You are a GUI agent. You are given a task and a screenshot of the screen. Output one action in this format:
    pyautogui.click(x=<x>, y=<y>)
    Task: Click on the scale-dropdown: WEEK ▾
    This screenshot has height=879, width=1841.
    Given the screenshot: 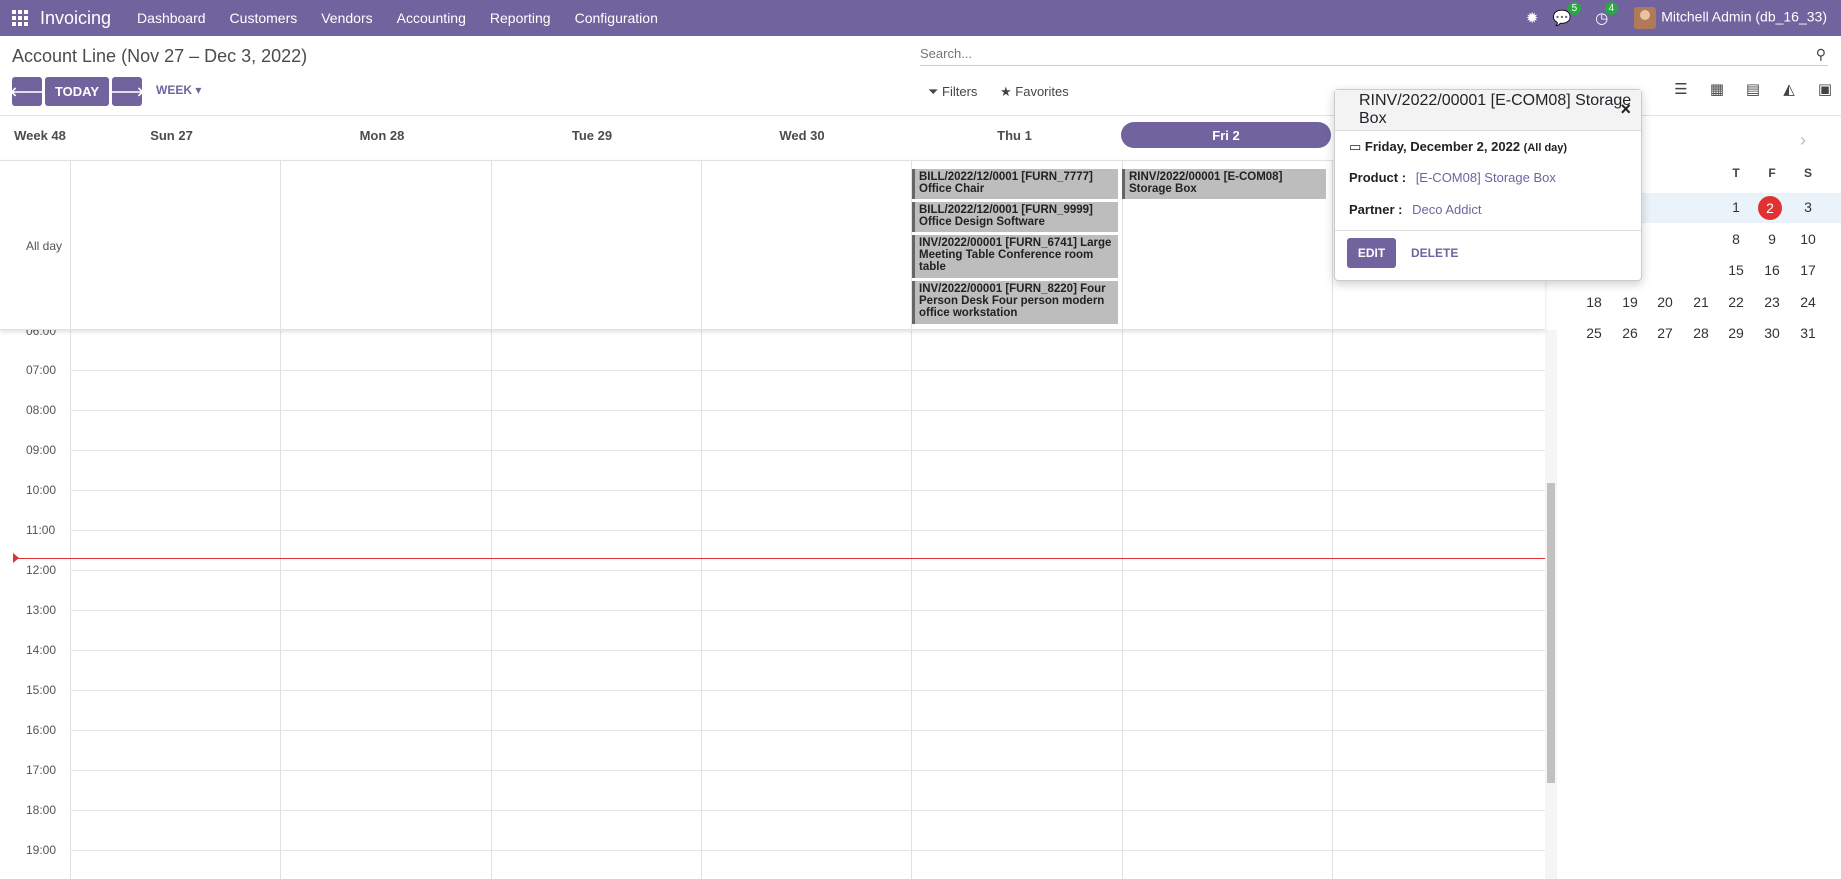 What is the action you would take?
    pyautogui.click(x=178, y=90)
    